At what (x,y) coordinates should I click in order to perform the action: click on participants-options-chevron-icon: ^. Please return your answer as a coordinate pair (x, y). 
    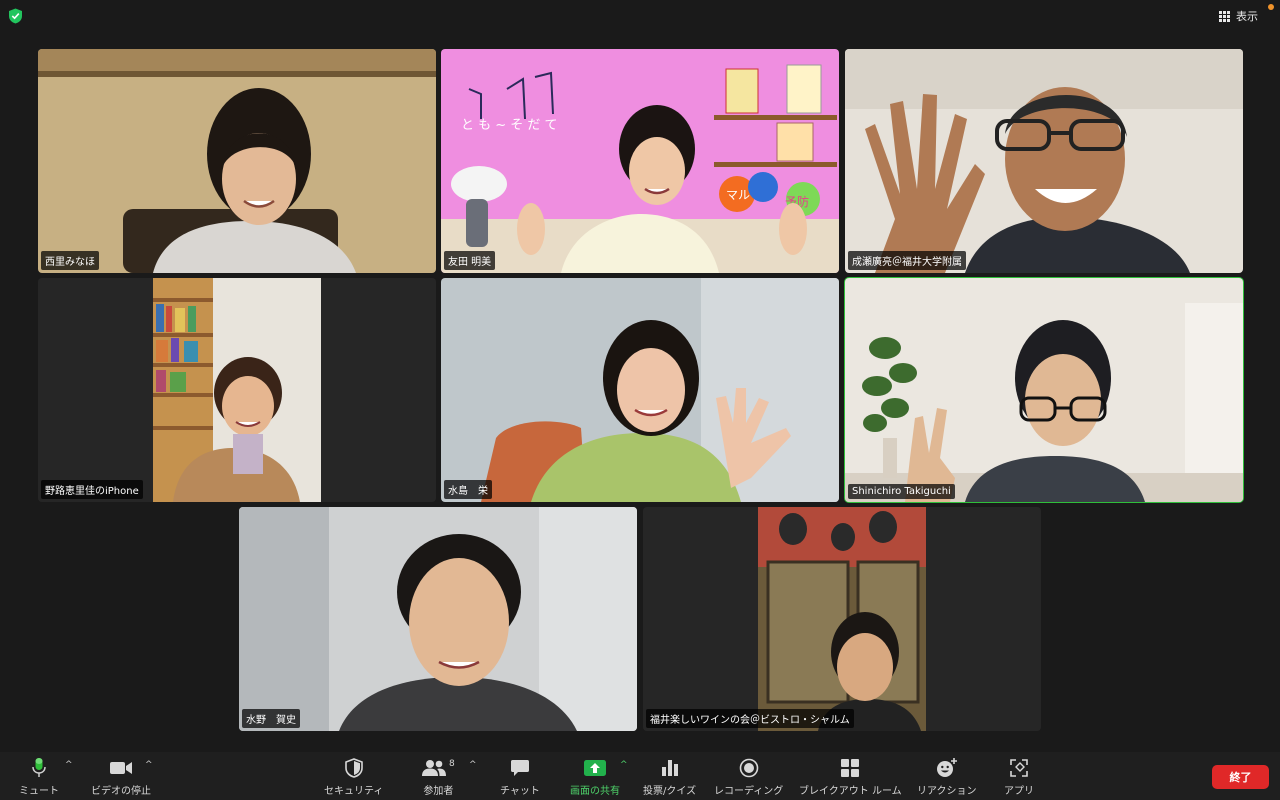
    Looking at the image, I should click on (473, 765).